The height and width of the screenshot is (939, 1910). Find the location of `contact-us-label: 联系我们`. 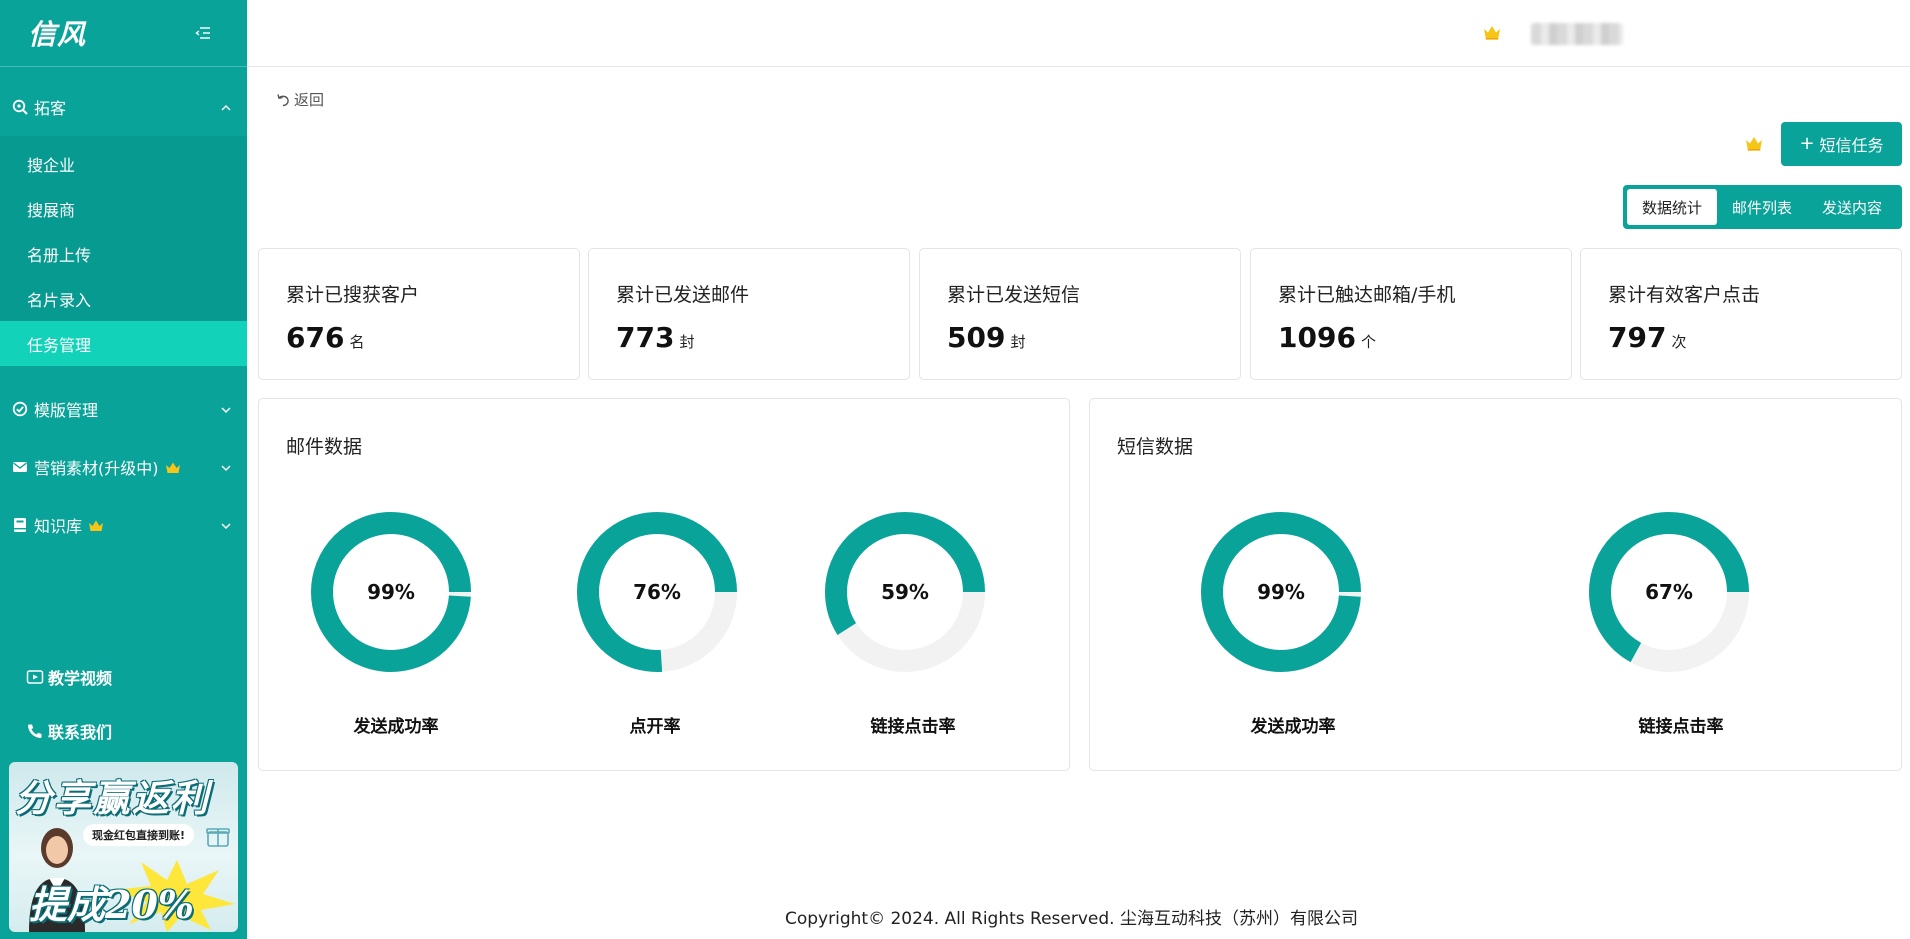

contact-us-label: 联系我们 is located at coordinates (80, 732).